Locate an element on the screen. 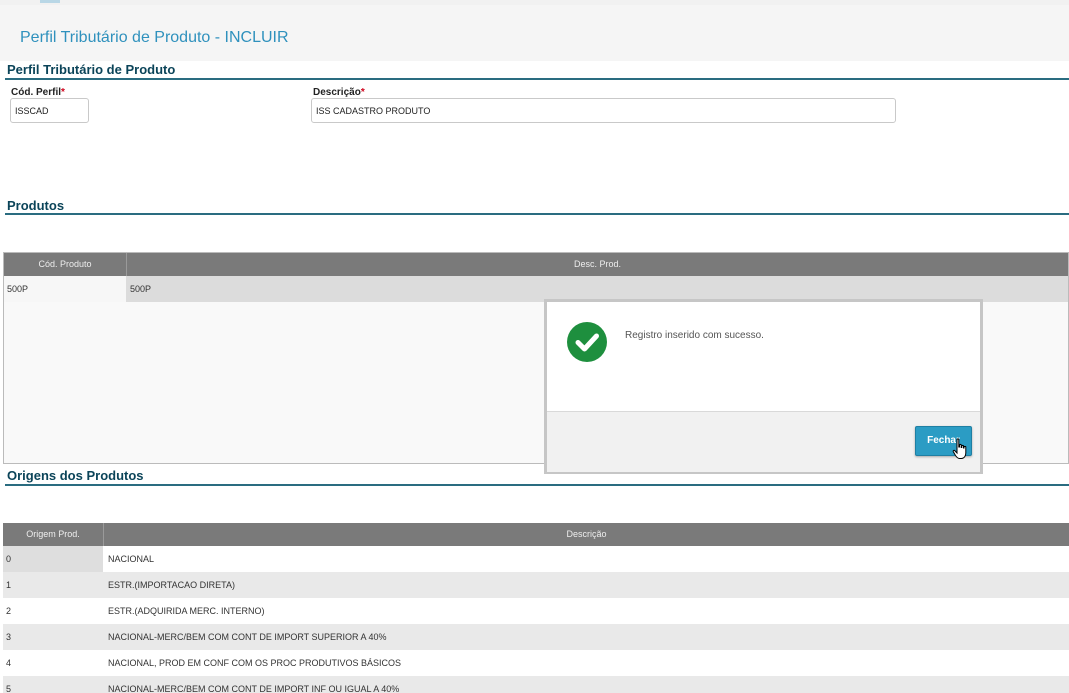 This screenshot has height=693, width=1069. page-title: Perfil Tributário de Produto - INCLUIR is located at coordinates (154, 37).